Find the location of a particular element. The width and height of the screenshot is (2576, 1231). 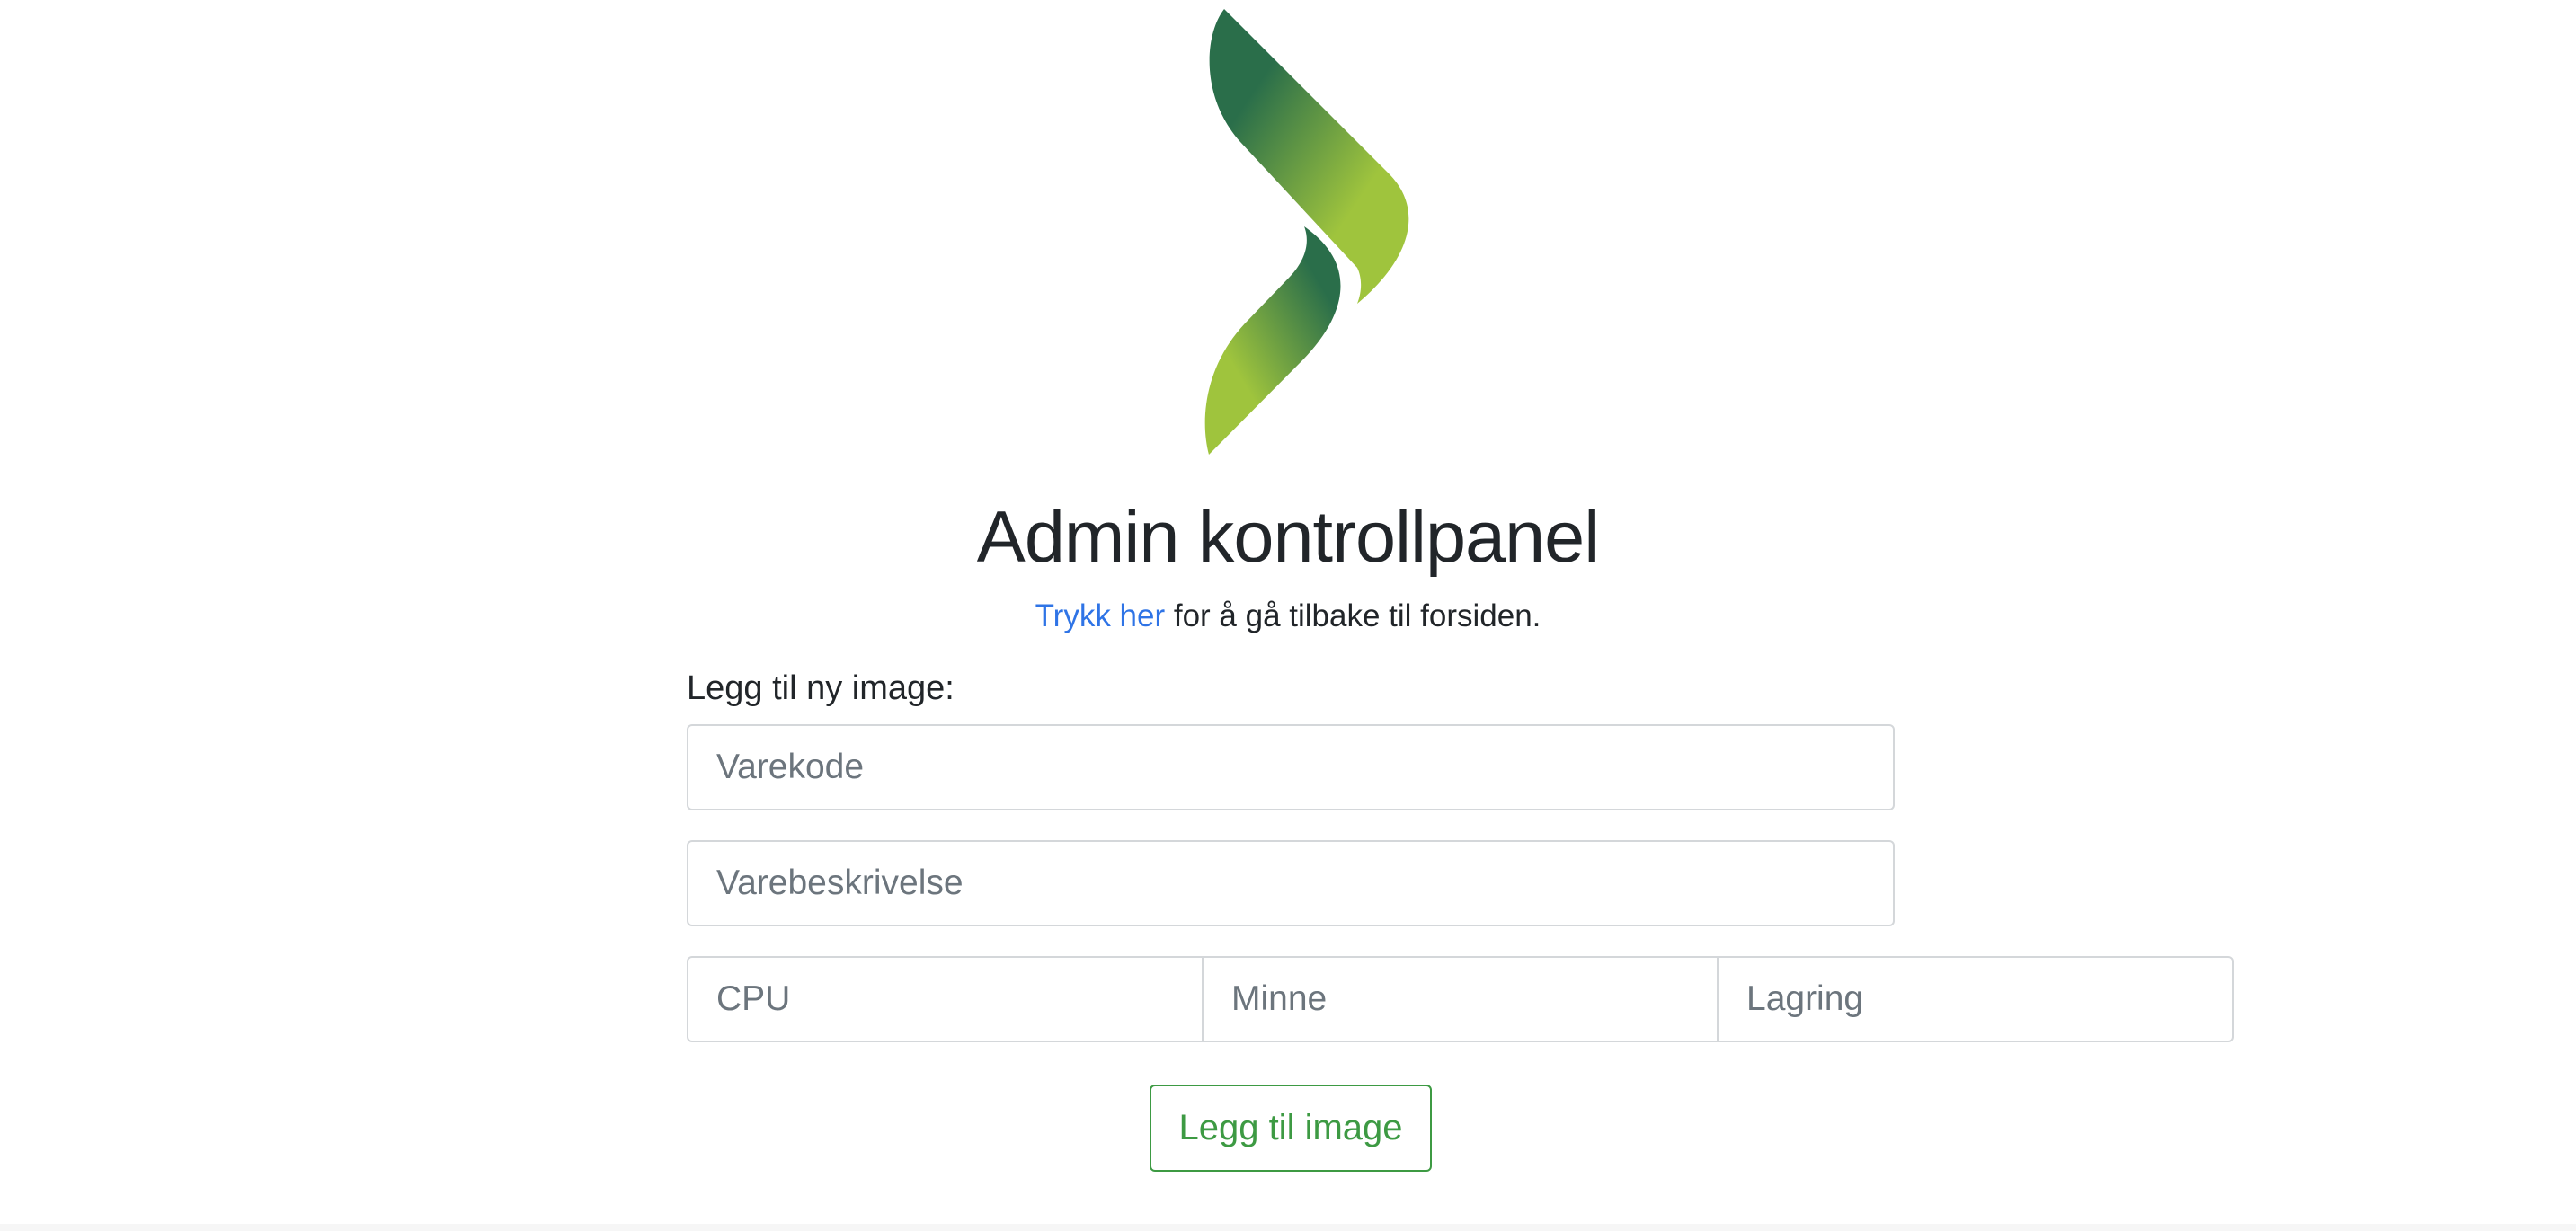

minne-input is located at coordinates (1460, 999).